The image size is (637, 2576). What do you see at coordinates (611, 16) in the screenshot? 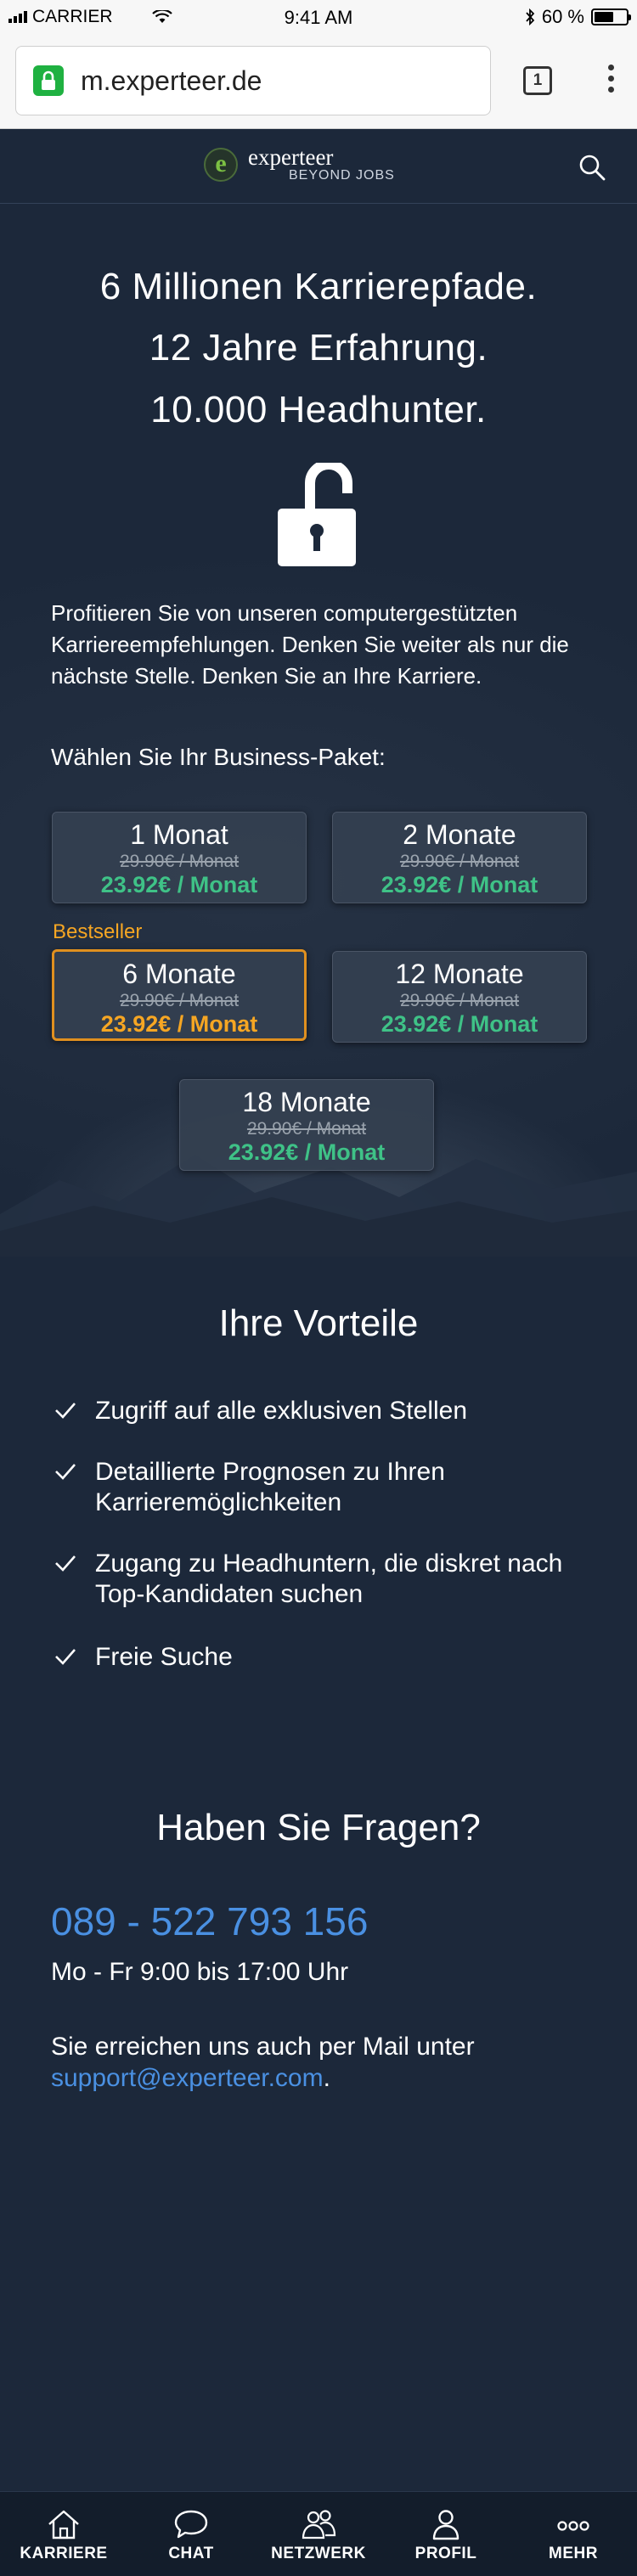
I see `battery-icon` at bounding box center [611, 16].